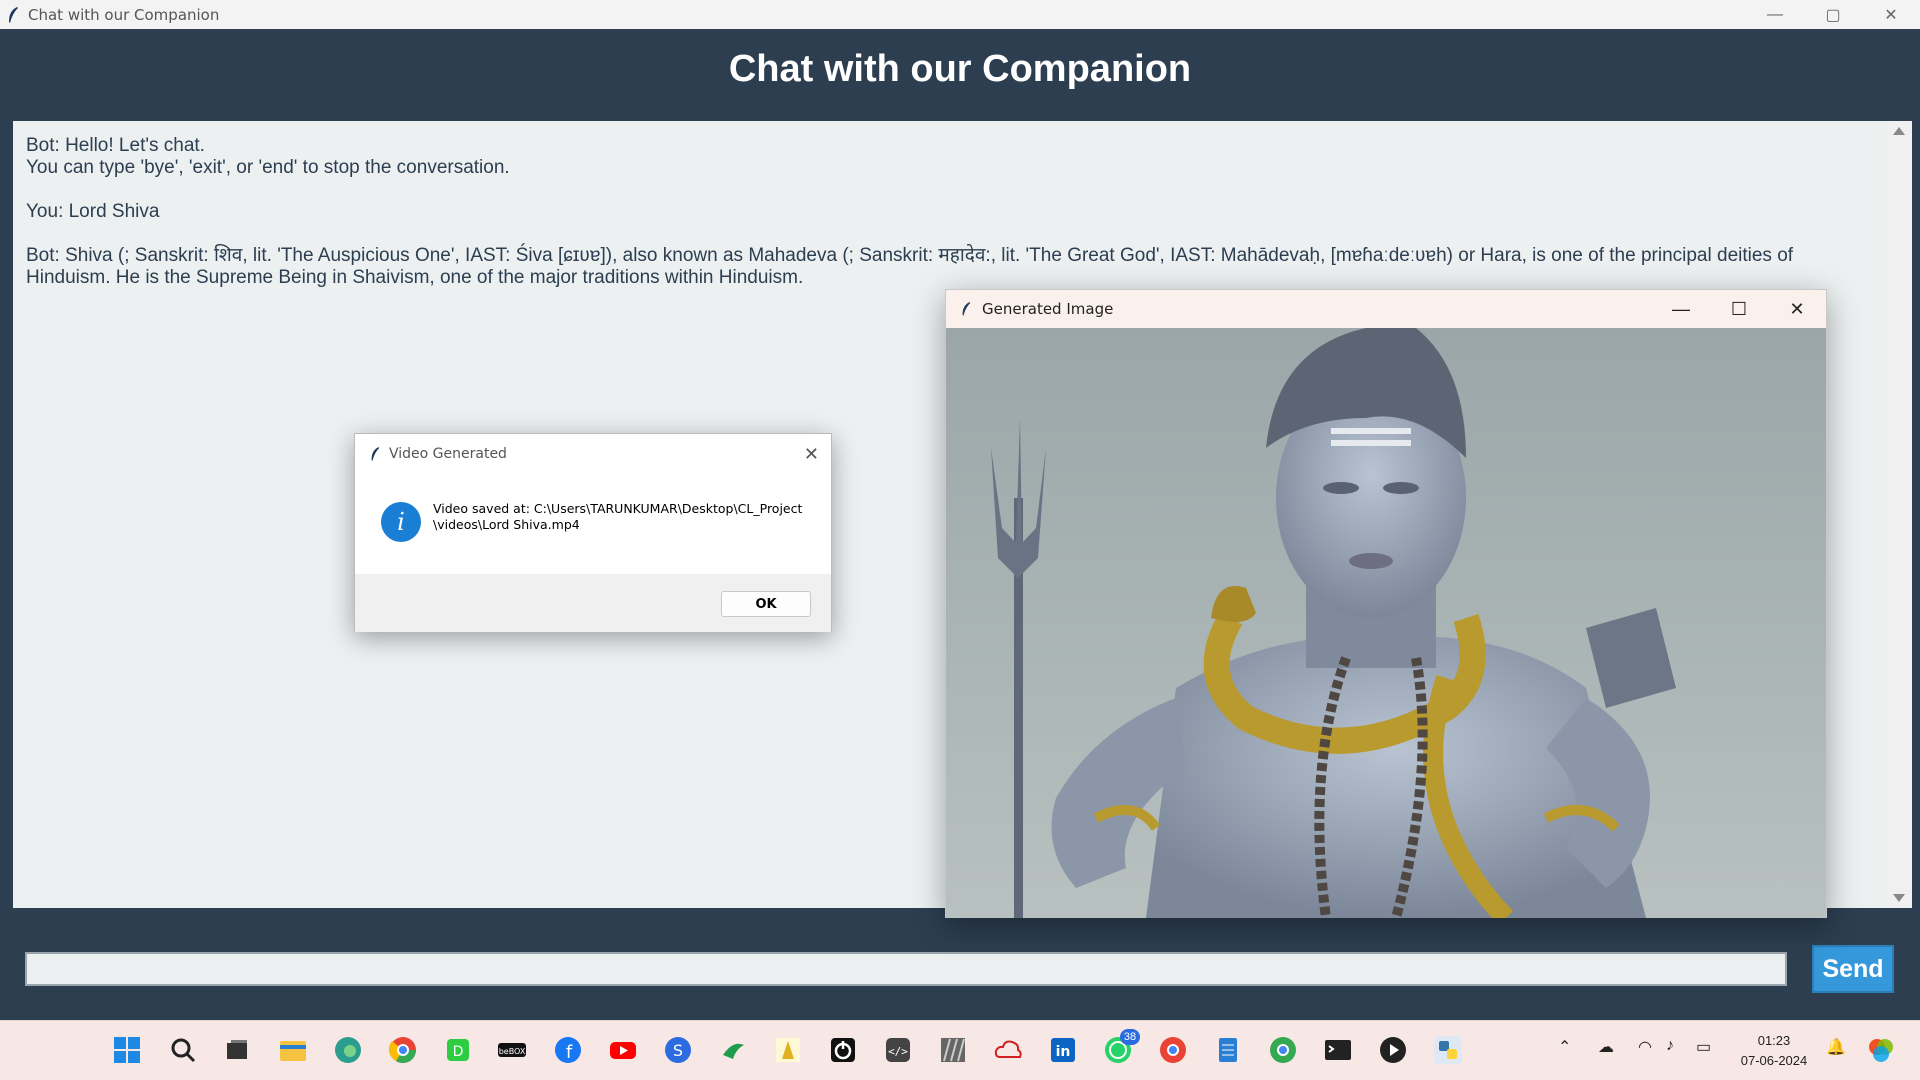 This screenshot has height=1080, width=1920. I want to click on app-header: Chat with our Companion, so click(960, 69).